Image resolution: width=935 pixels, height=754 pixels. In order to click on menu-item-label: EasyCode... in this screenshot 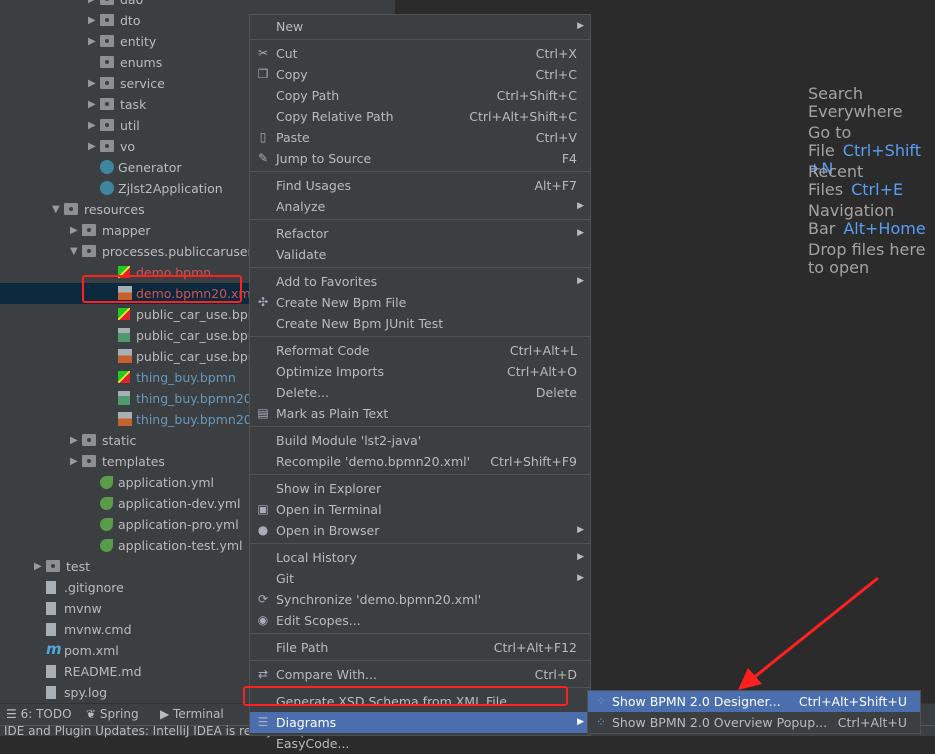, I will do `click(313, 743)`.